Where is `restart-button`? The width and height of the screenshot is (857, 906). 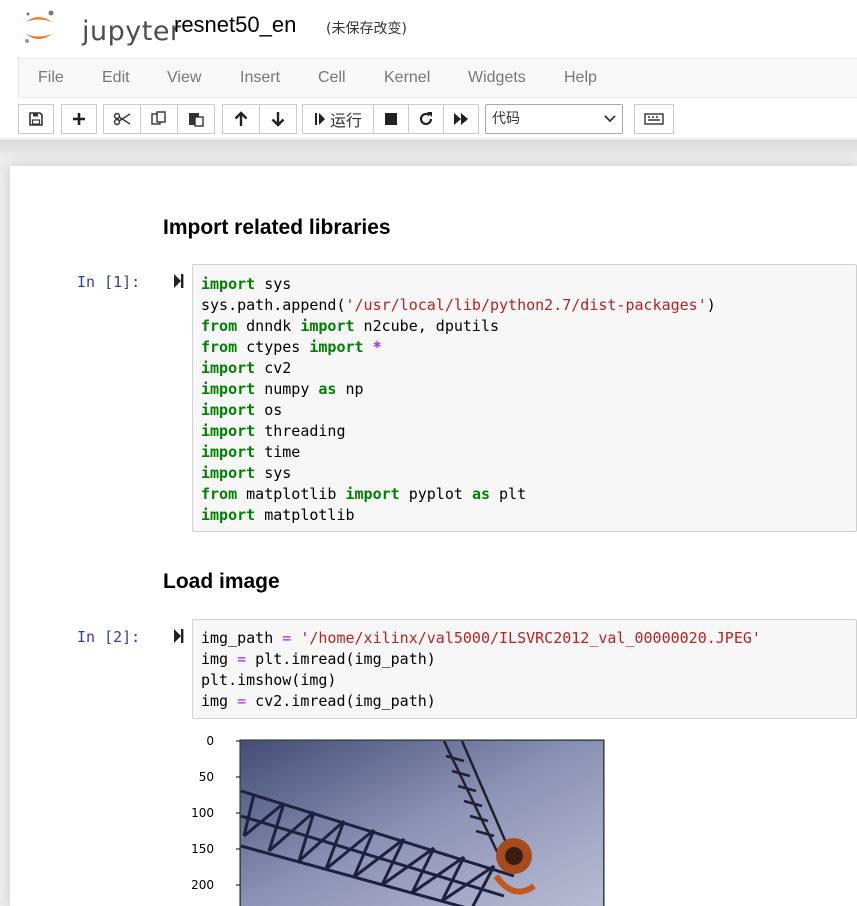 restart-button is located at coordinates (426, 119).